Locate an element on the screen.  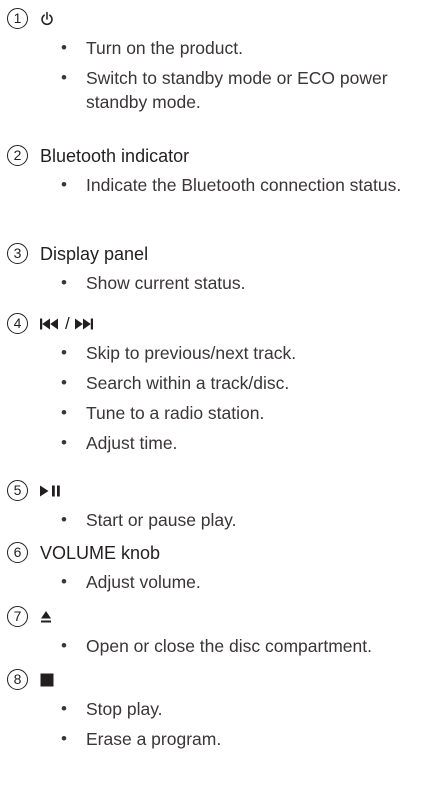
list-item: • Search within a track/disc. is located at coordinates (223, 383).